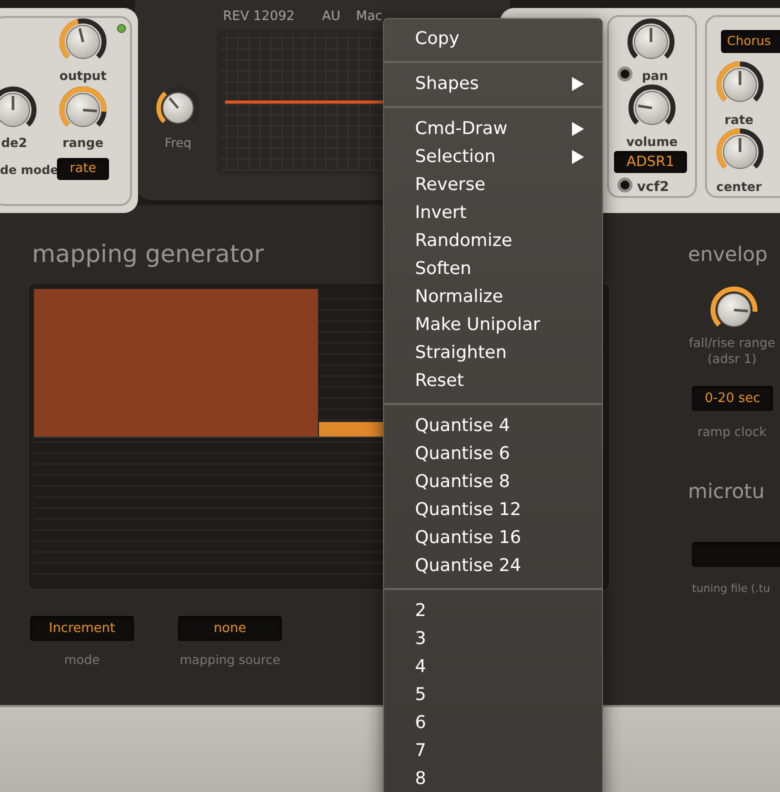 Image resolution: width=780 pixels, height=792 pixels. I want to click on source-display: none, so click(230, 628).